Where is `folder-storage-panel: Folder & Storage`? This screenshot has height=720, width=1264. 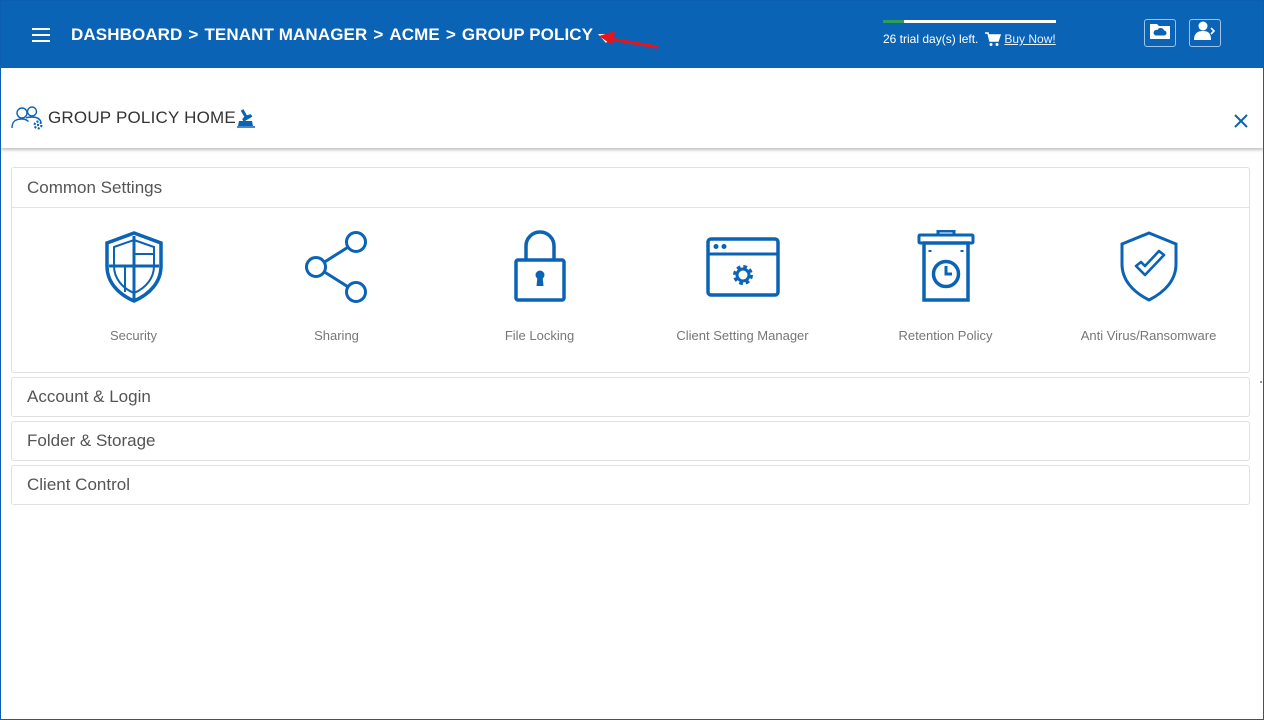 folder-storage-panel: Folder & Storage is located at coordinates (630, 441).